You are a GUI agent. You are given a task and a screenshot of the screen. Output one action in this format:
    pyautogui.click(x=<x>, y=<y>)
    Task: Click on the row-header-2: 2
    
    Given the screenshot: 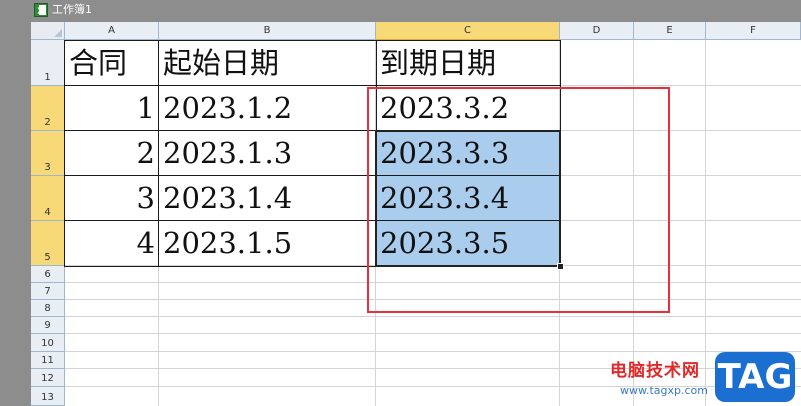 What is the action you would take?
    pyautogui.click(x=48, y=108)
    